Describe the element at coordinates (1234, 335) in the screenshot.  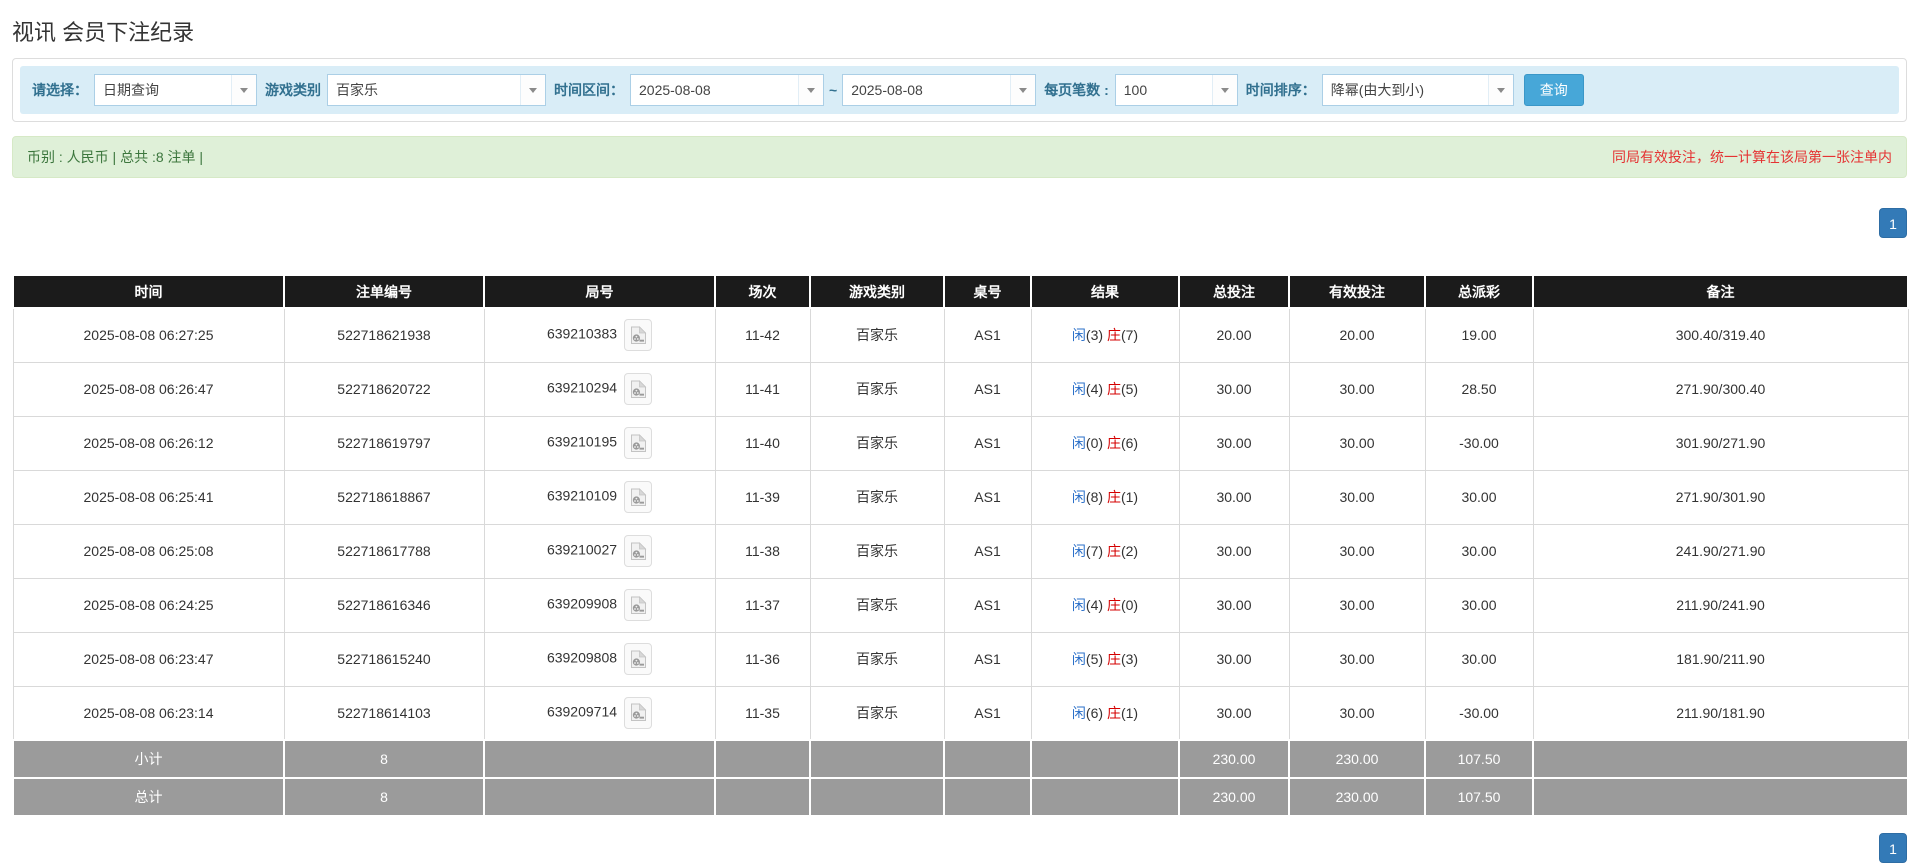
I see `total-bet-link: 20.00` at that location.